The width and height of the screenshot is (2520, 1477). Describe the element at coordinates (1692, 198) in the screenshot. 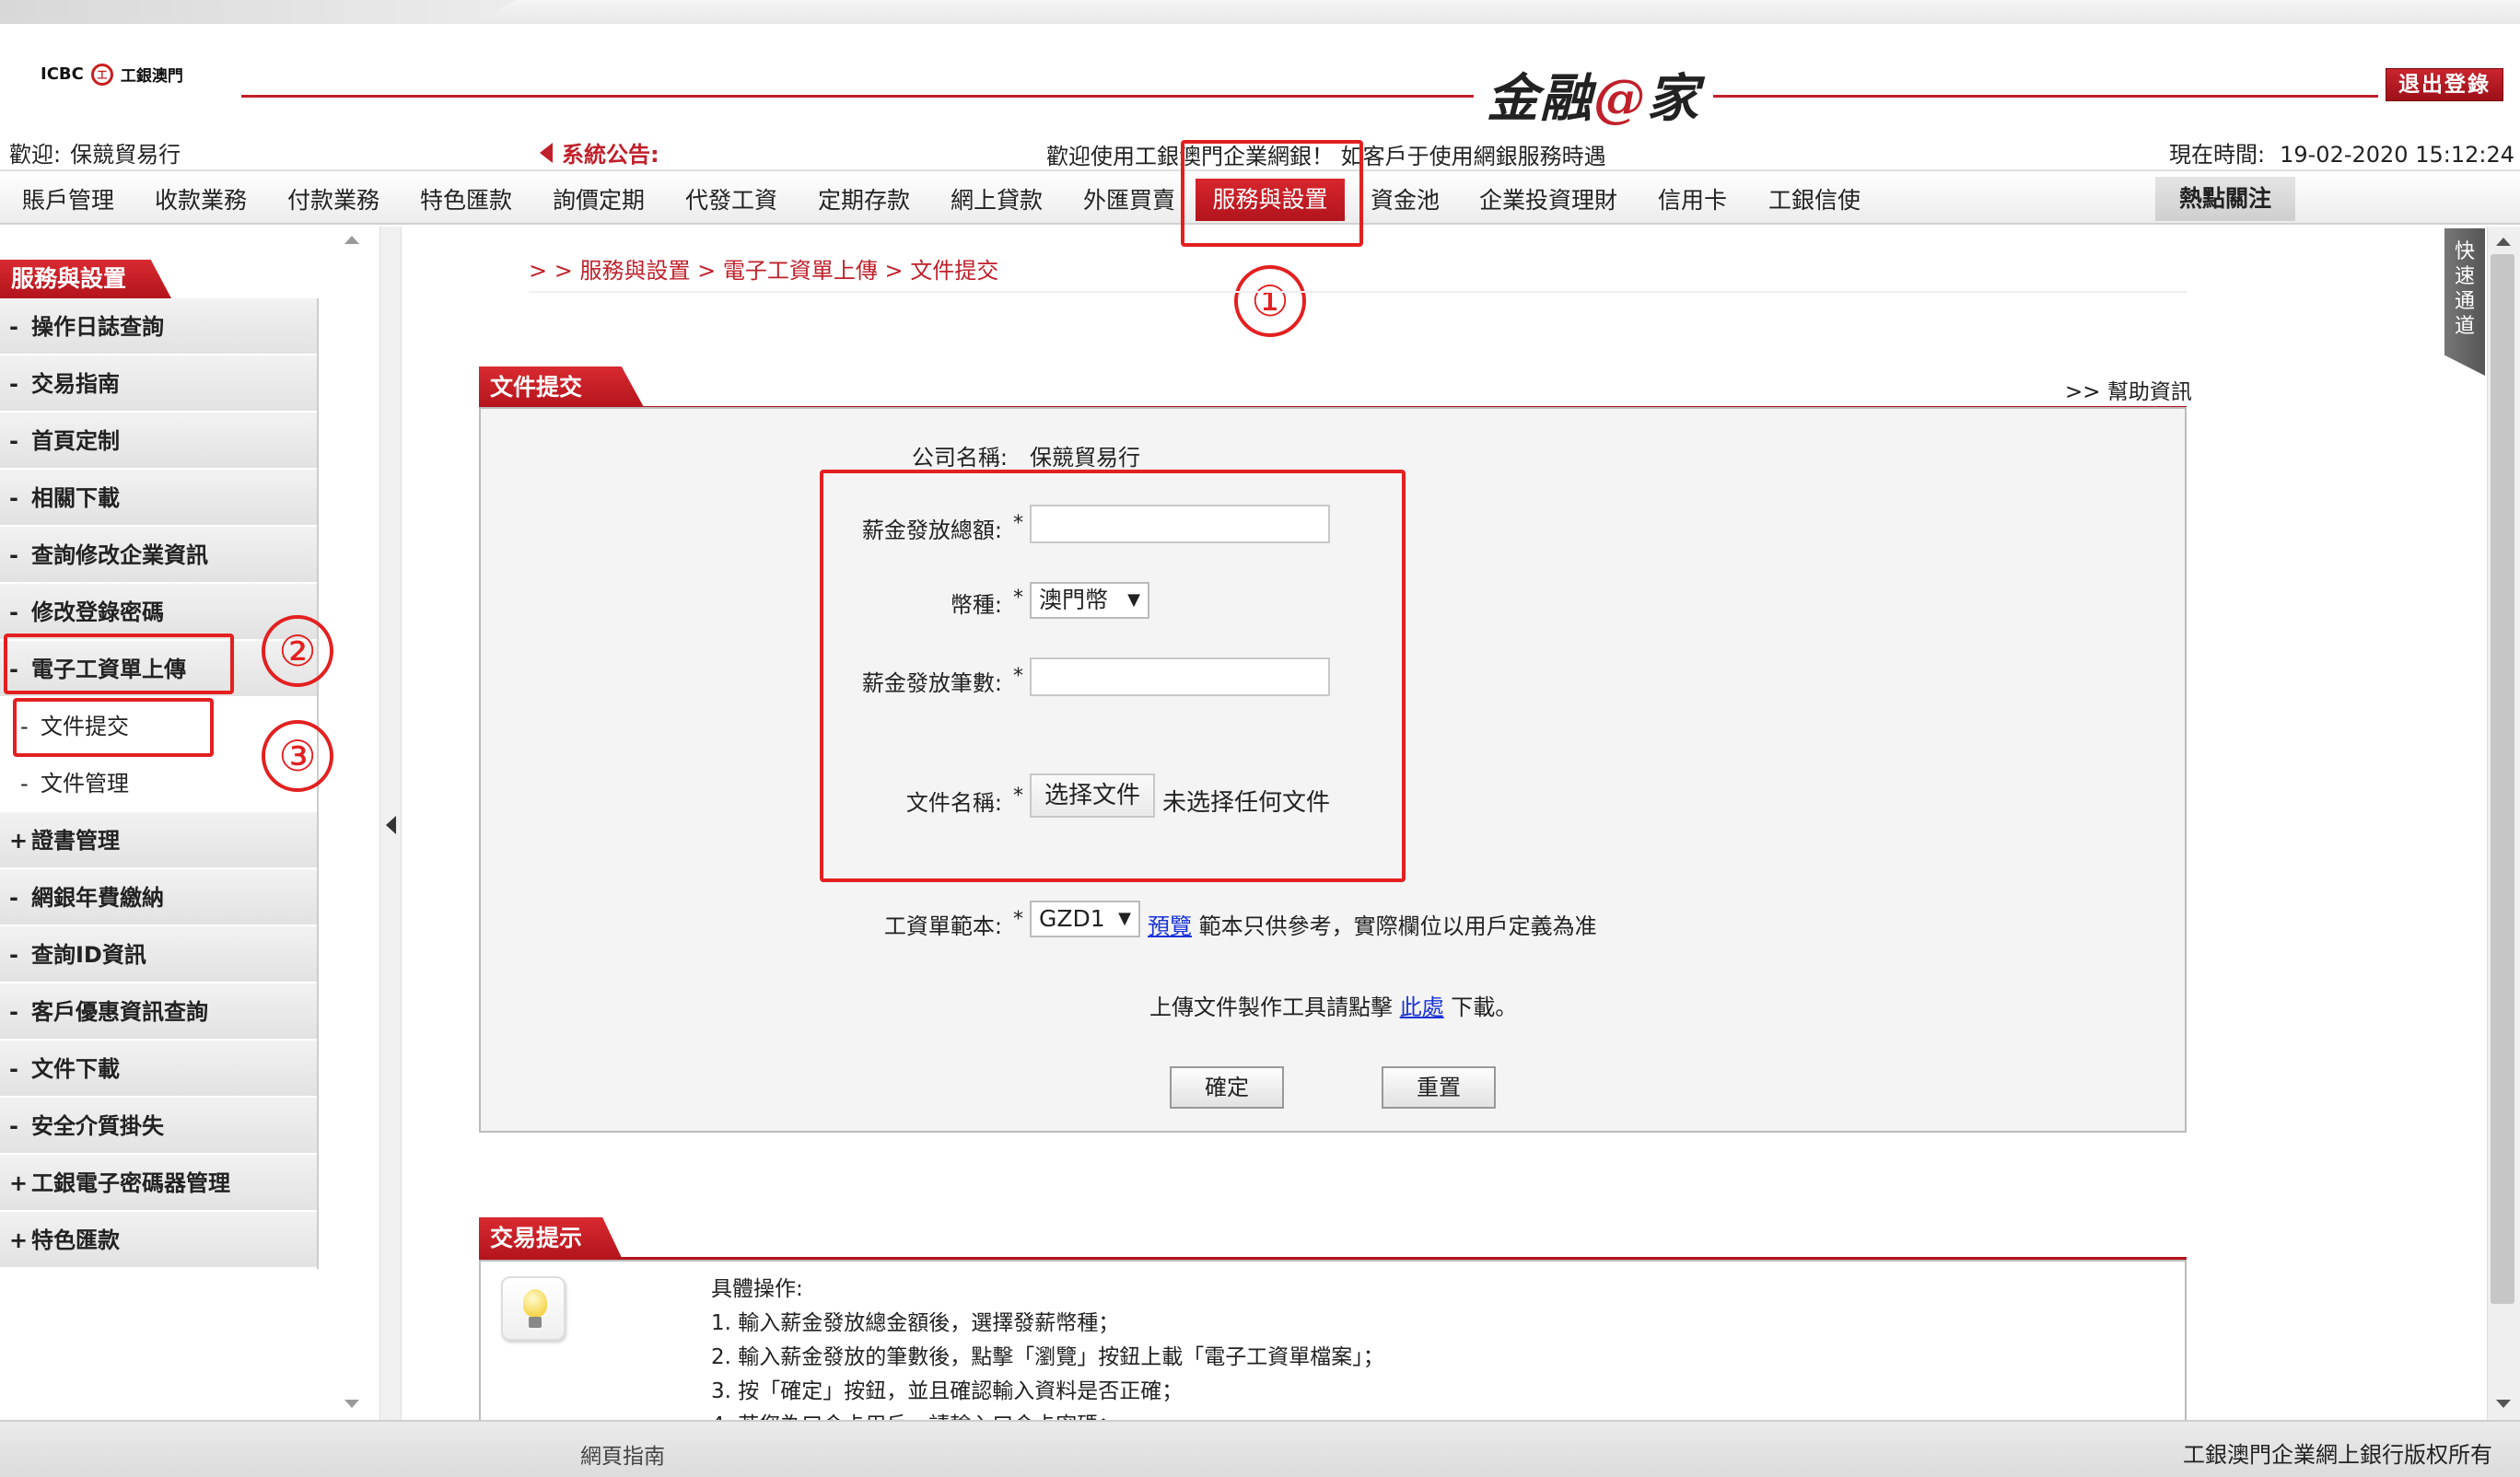

I see `nav-credit-card: 信用卡` at that location.